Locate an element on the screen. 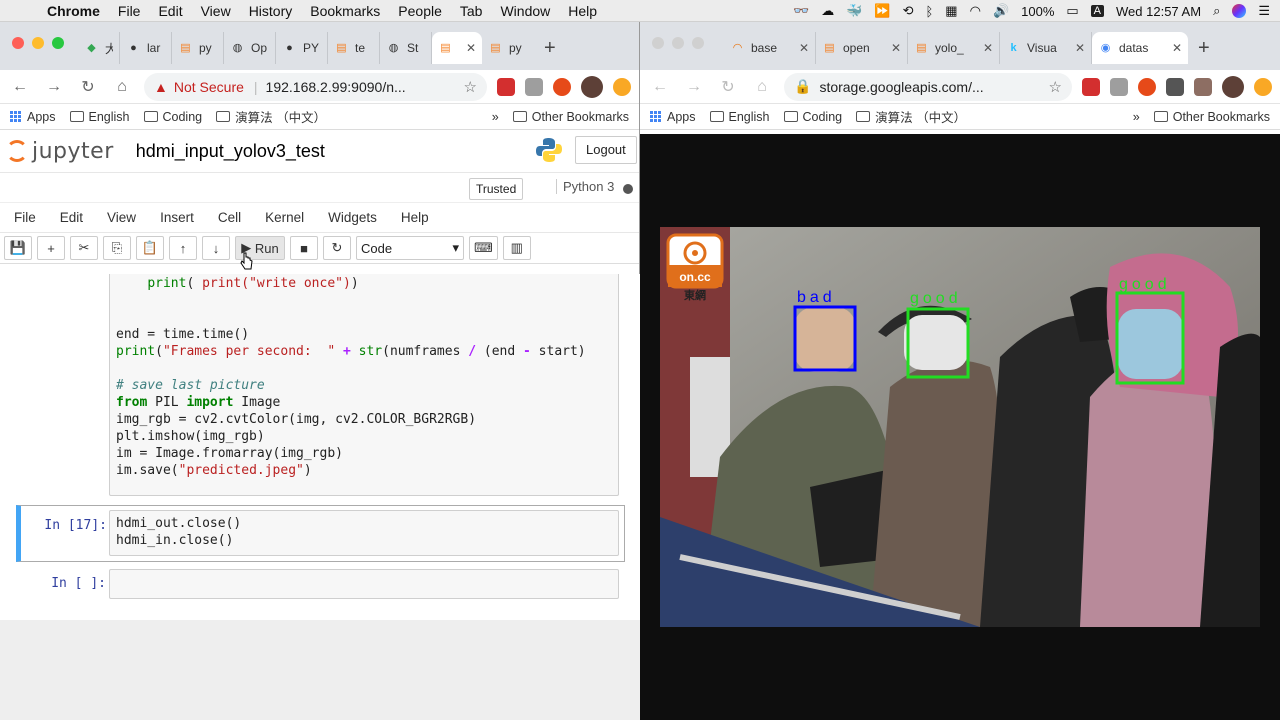 This screenshot has width=1280, height=720. time-machine-icon: ⟲ is located at coordinates (908, 11).